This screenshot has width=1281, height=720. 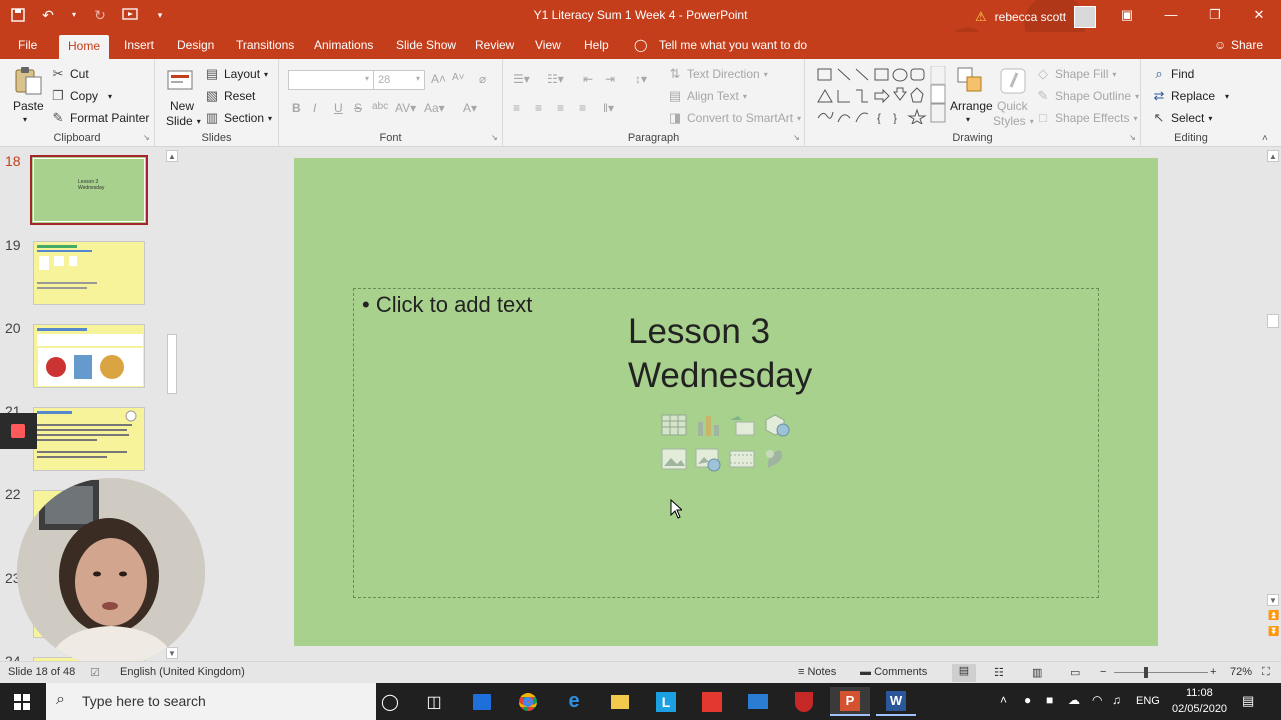 I want to click on insert-3d-model-icon, so click(x=776, y=425).